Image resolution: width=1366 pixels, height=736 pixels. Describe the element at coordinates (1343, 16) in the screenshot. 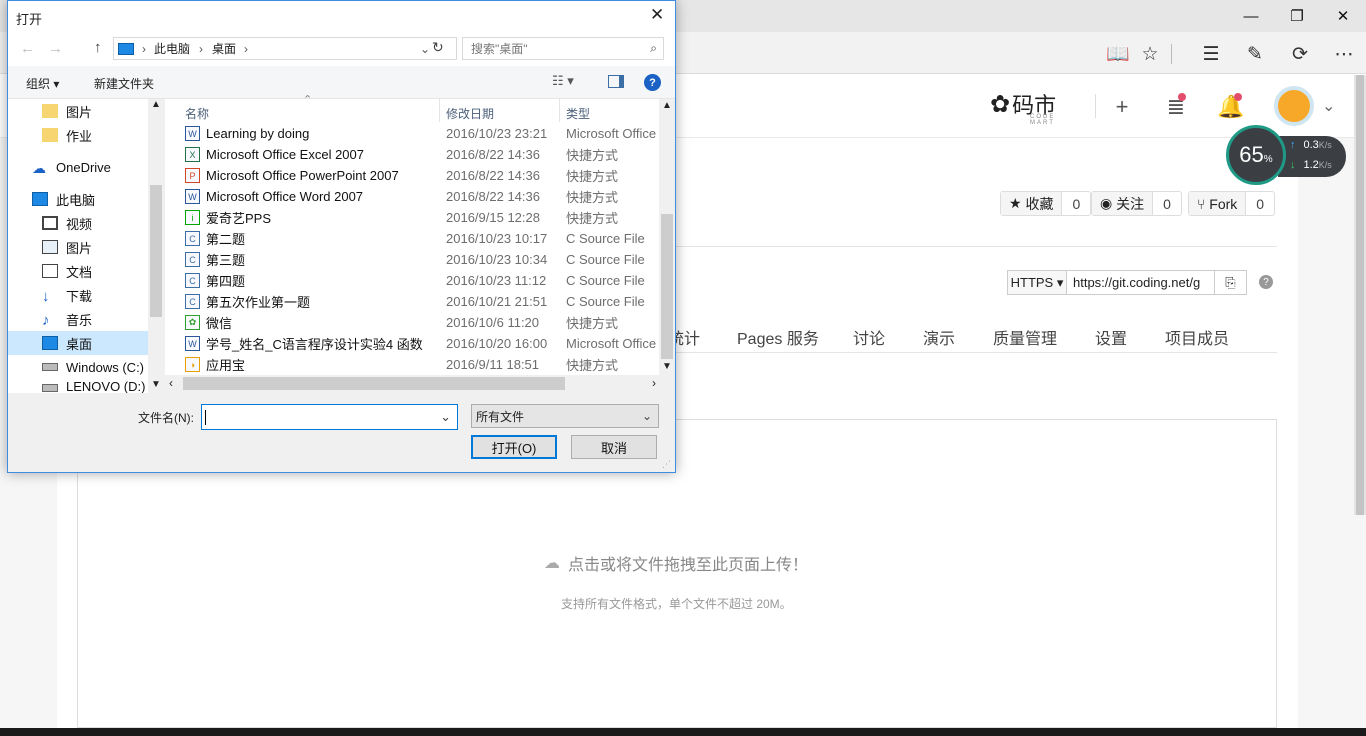

I see `window-close-button: ✕` at that location.